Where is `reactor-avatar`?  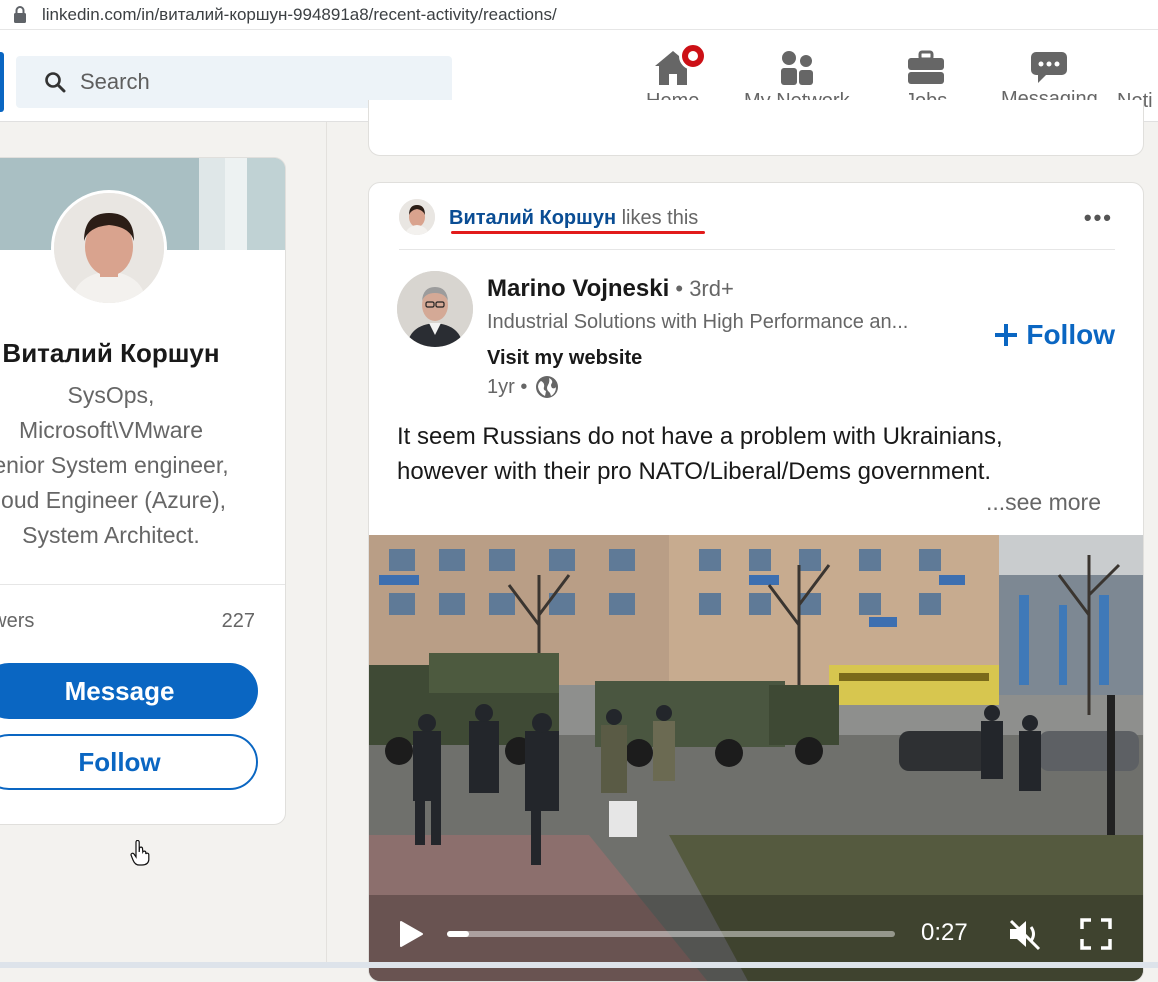
reactor-avatar is located at coordinates (417, 217).